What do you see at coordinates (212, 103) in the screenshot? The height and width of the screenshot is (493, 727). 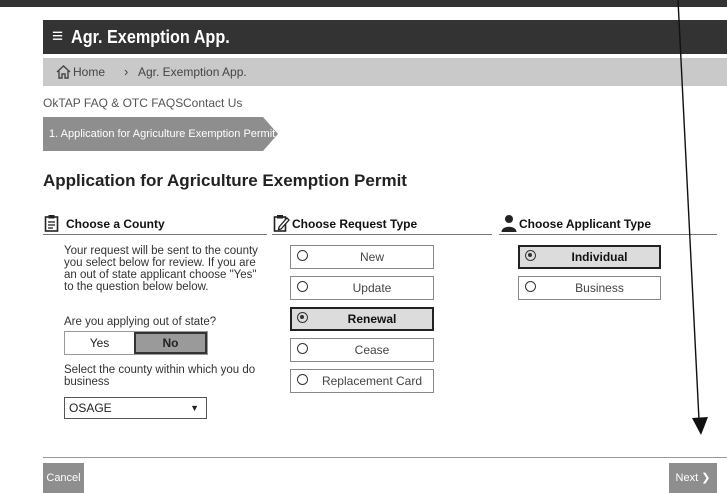 I see `contact-us-link: Contact Us` at bounding box center [212, 103].